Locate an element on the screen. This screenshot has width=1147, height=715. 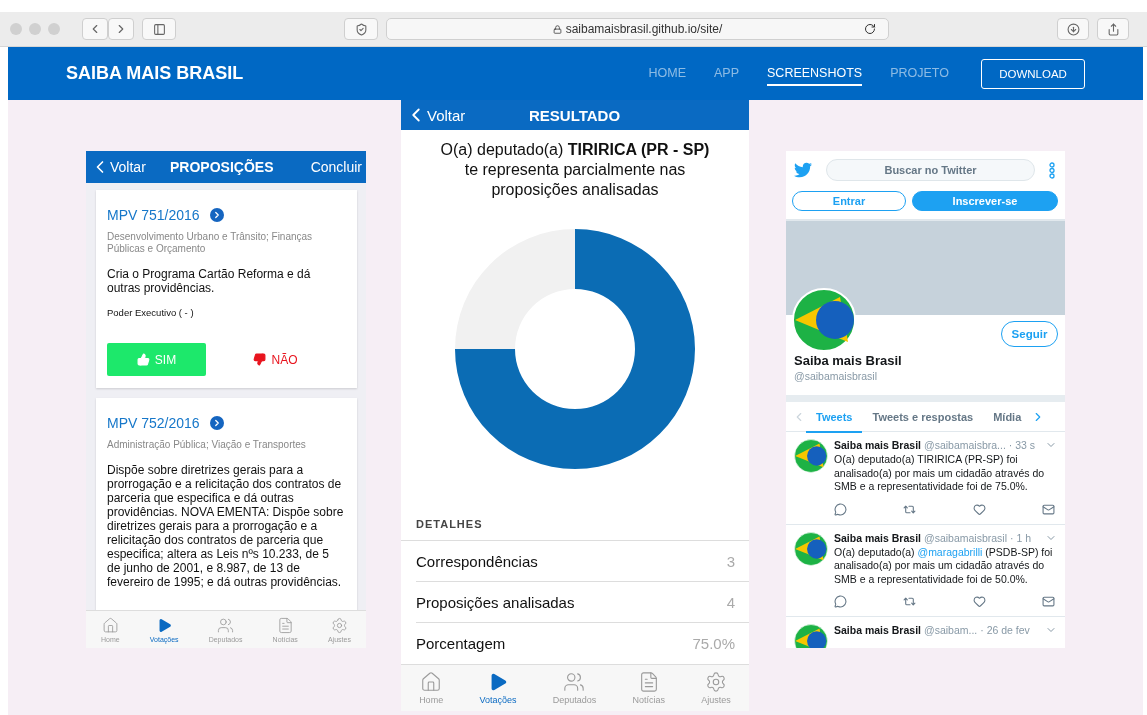
search-field: Buscar no Twitter is located at coordinates (930, 170).